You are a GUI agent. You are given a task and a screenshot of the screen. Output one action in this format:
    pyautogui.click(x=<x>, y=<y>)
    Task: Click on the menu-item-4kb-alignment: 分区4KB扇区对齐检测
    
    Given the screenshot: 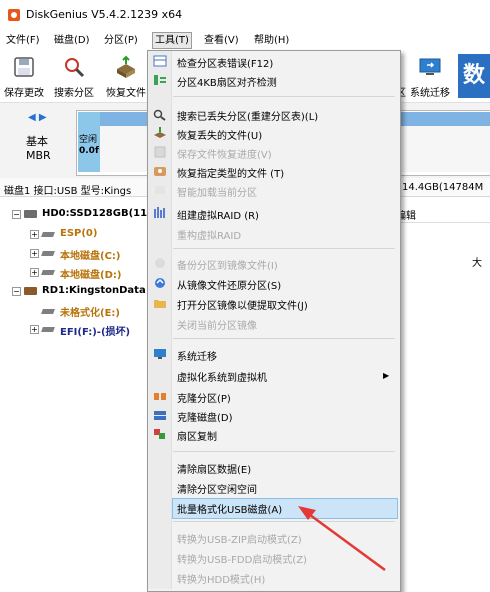 What is the action you would take?
    pyautogui.click(x=227, y=81)
    